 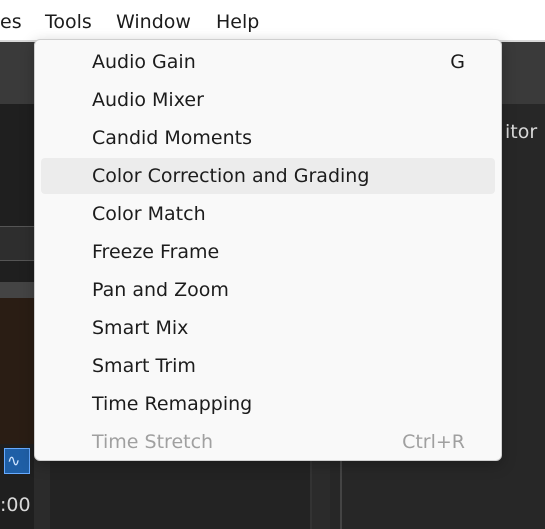 What do you see at coordinates (153, 22) in the screenshot?
I see `menu-window: Window` at bounding box center [153, 22].